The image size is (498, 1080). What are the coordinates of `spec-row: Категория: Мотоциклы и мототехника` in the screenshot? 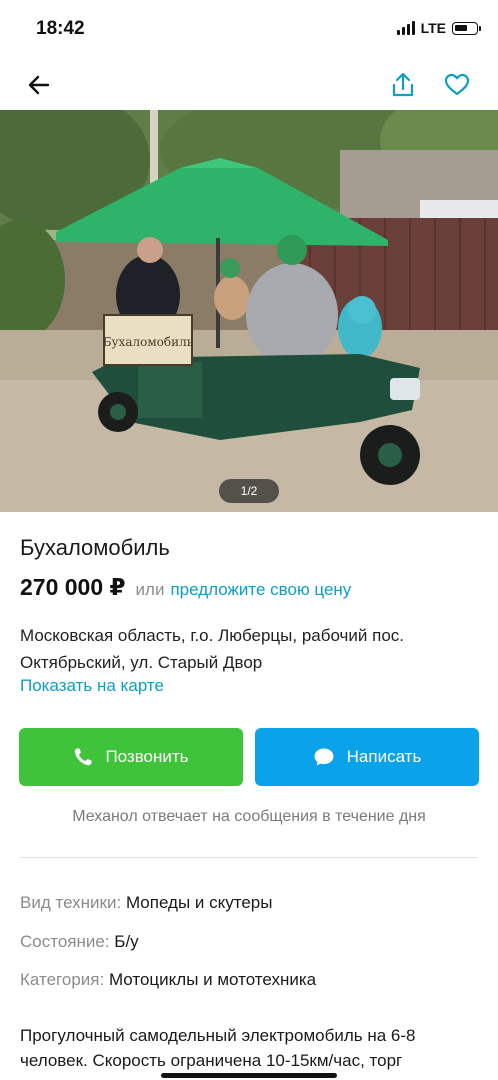 It's located at (168, 980).